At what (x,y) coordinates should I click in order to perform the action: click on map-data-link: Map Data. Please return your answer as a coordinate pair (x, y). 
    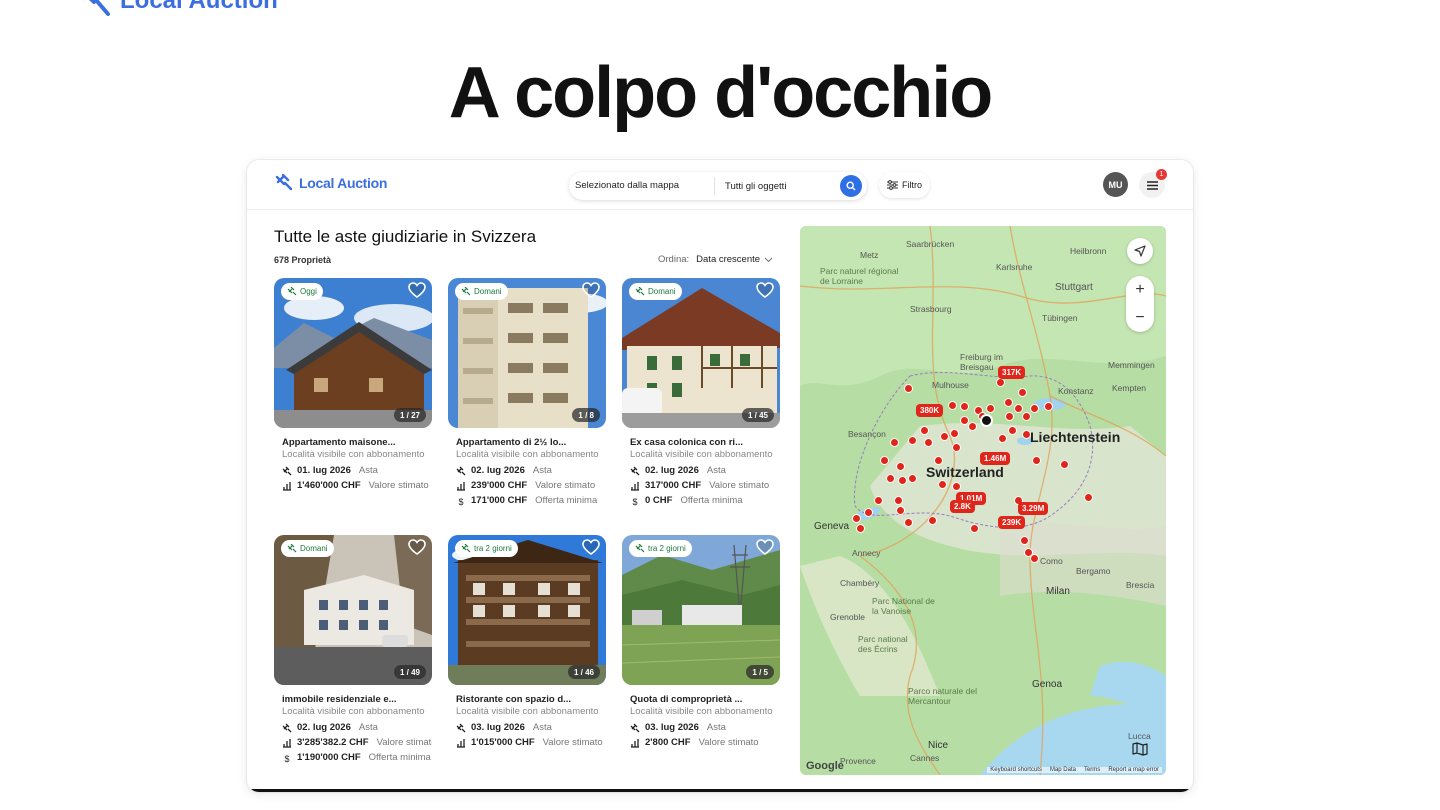
    Looking at the image, I should click on (1063, 770).